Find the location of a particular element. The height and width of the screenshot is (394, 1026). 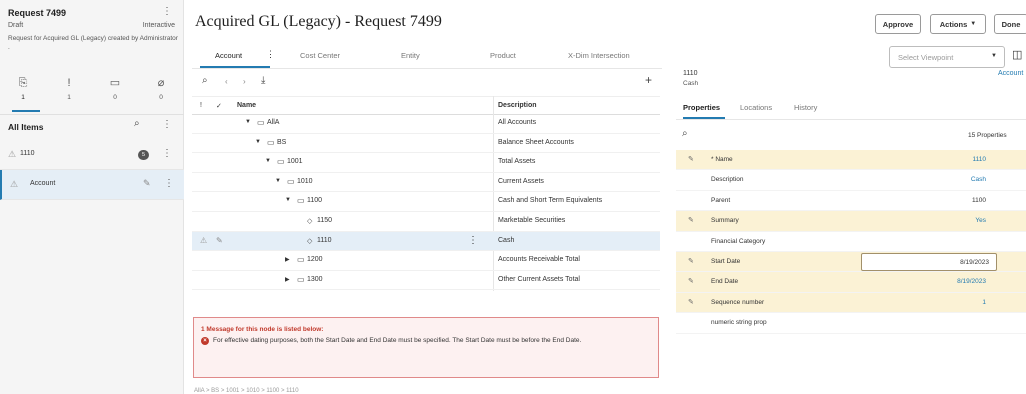

split-panel-icon: ◫ is located at coordinates (1017, 54).